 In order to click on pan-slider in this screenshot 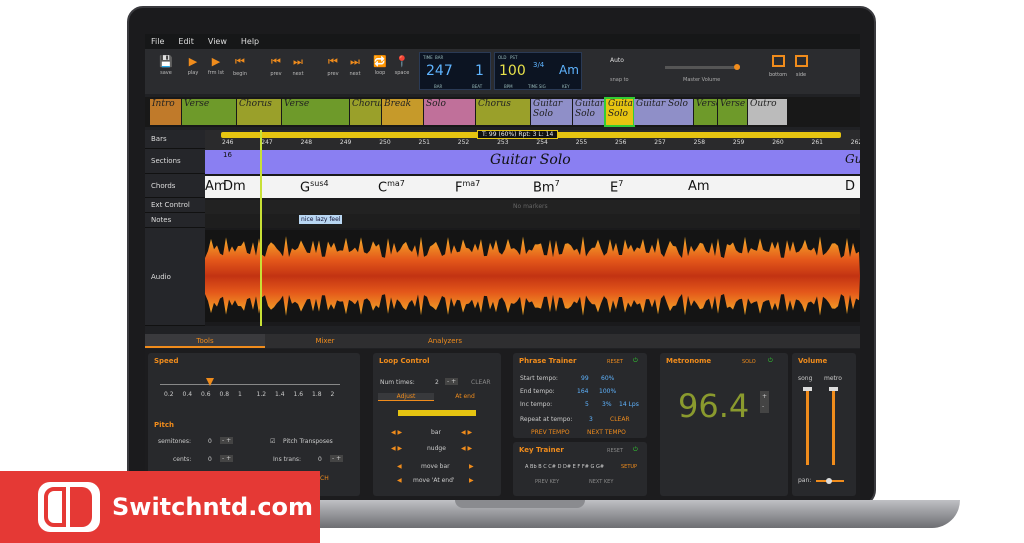, I will do `click(830, 481)`.